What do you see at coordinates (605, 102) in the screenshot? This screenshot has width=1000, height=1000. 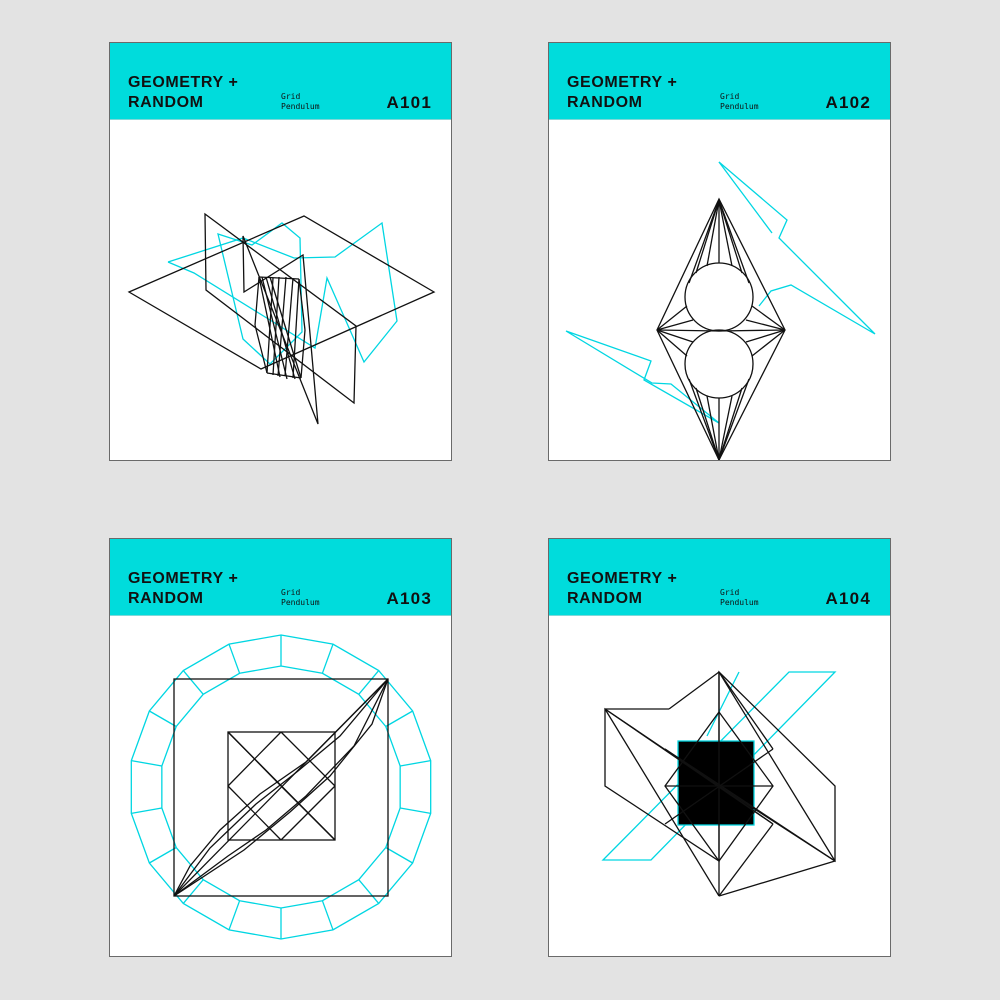 I see `poster-title-line-2: RANDOM` at bounding box center [605, 102].